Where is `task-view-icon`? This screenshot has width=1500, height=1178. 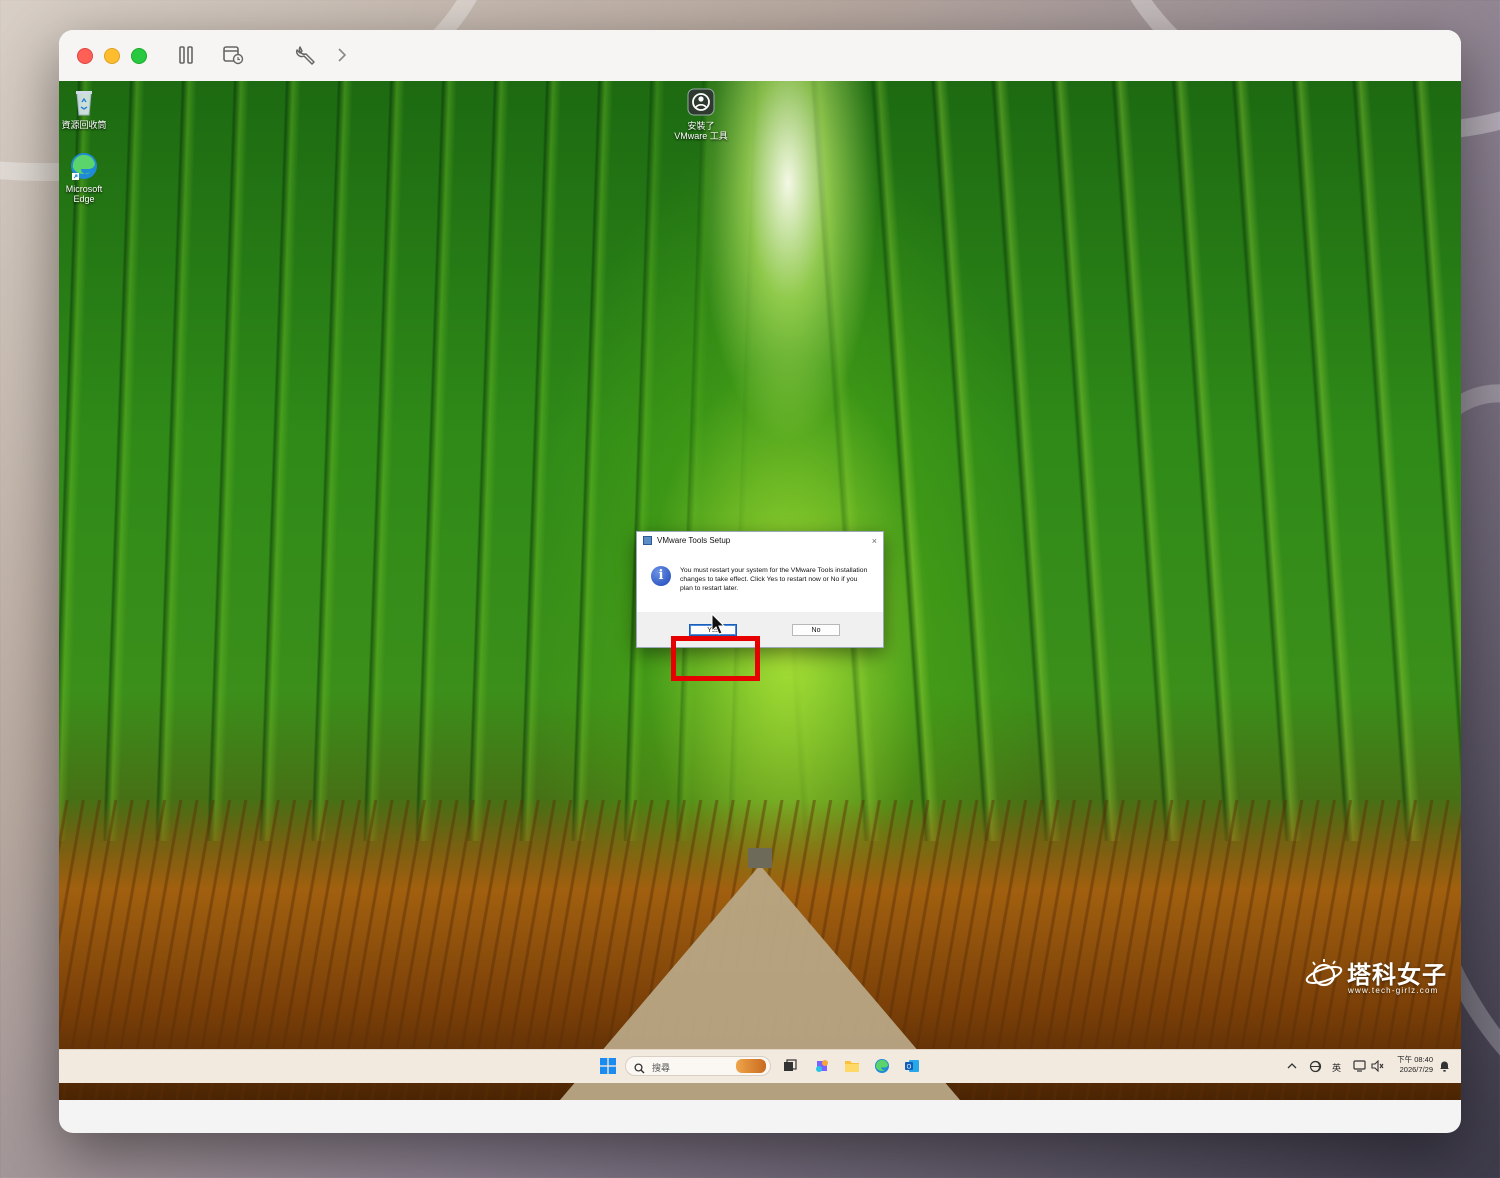 task-view-icon is located at coordinates (790, 1066).